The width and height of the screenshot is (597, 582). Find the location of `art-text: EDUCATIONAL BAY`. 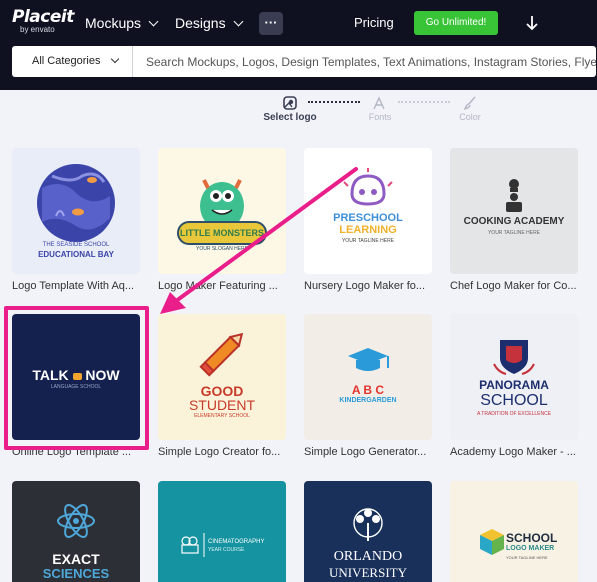

art-text: EDUCATIONAL BAY is located at coordinates (76, 254).